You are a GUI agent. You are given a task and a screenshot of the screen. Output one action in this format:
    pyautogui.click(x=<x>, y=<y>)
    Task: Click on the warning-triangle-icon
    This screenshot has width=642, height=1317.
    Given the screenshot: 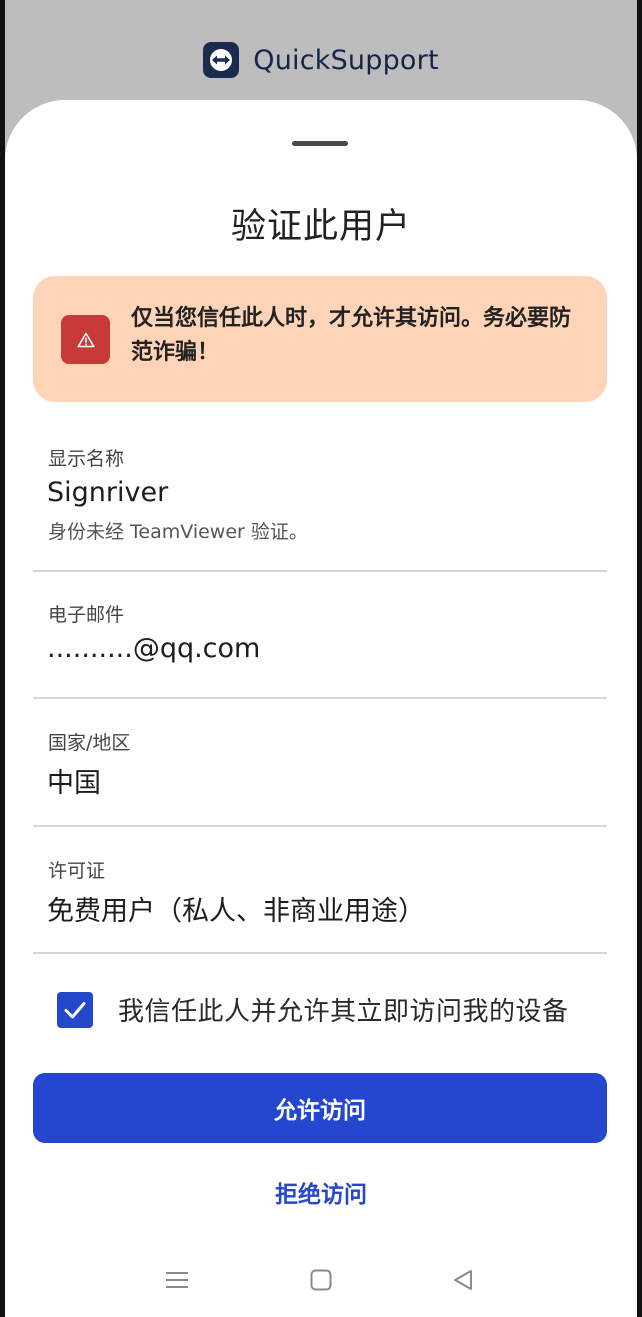 What is the action you would take?
    pyautogui.click(x=85, y=339)
    